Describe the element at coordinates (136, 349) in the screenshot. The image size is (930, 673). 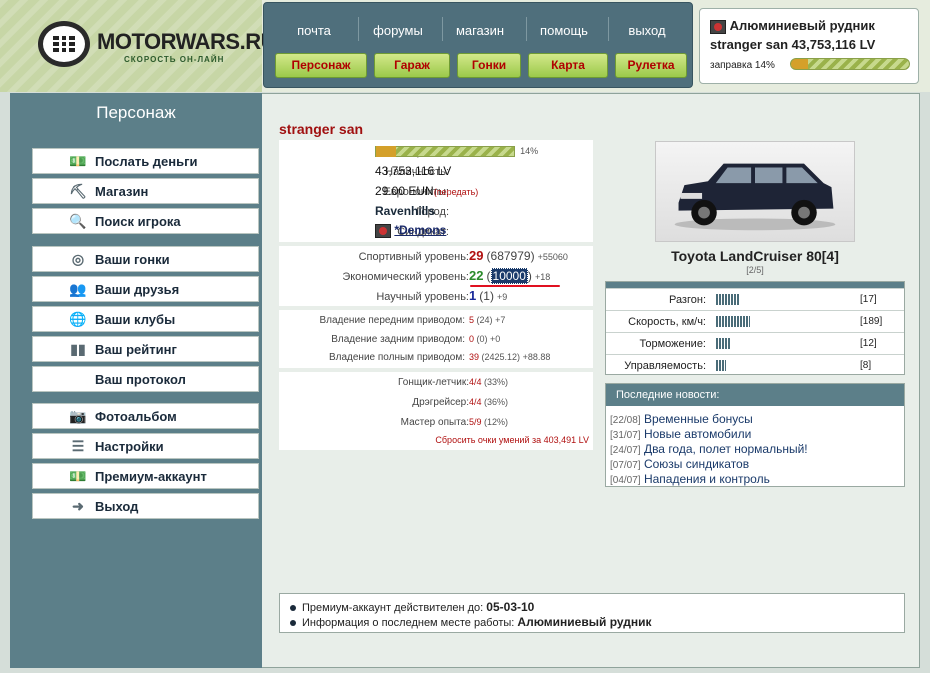
I see `sidebar-item-label: Ваш рейтинг` at that location.